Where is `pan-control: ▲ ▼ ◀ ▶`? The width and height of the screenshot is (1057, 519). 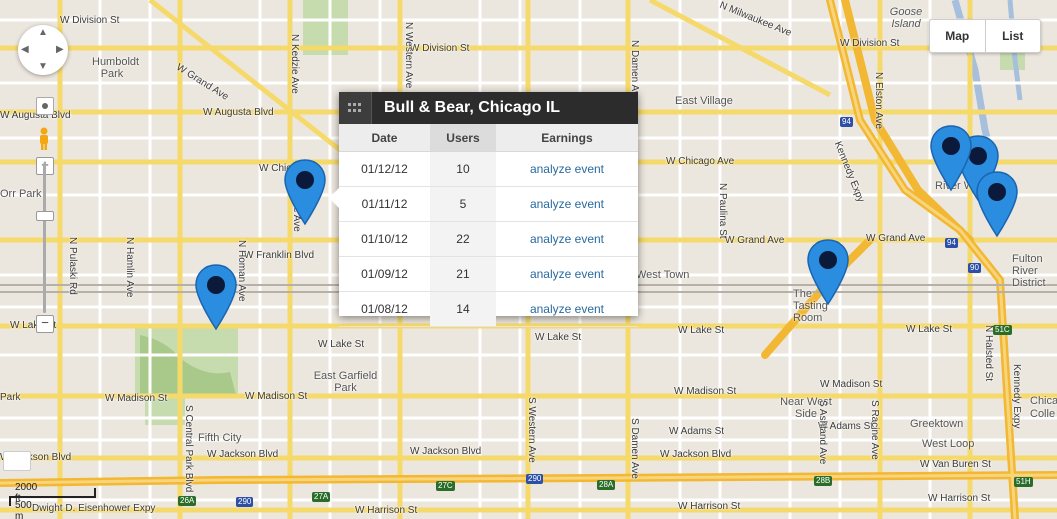
pan-control: ▲ ▼ ◀ ▶ is located at coordinates (43, 50).